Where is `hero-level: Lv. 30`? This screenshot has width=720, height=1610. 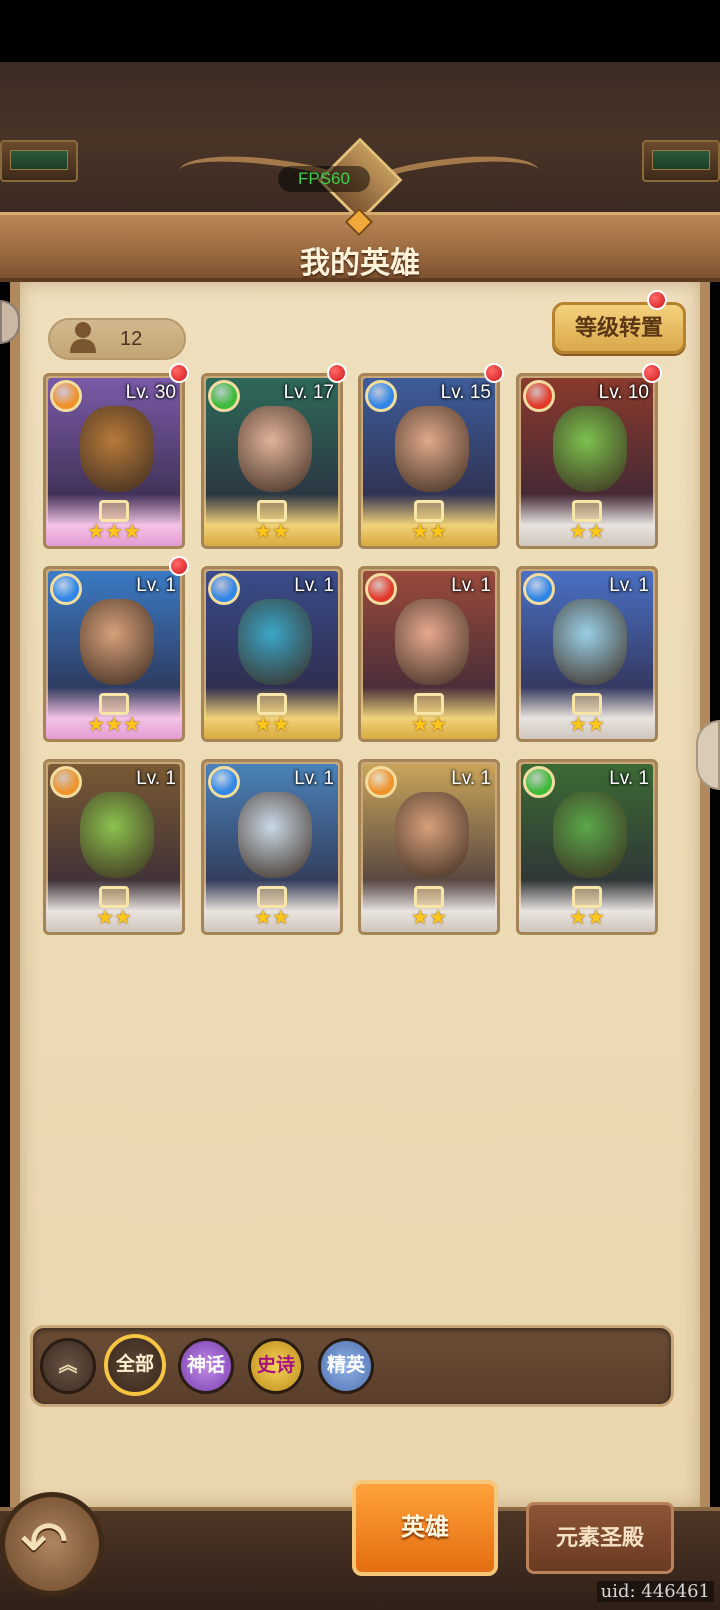 hero-level: Lv. 30 is located at coordinates (150, 392).